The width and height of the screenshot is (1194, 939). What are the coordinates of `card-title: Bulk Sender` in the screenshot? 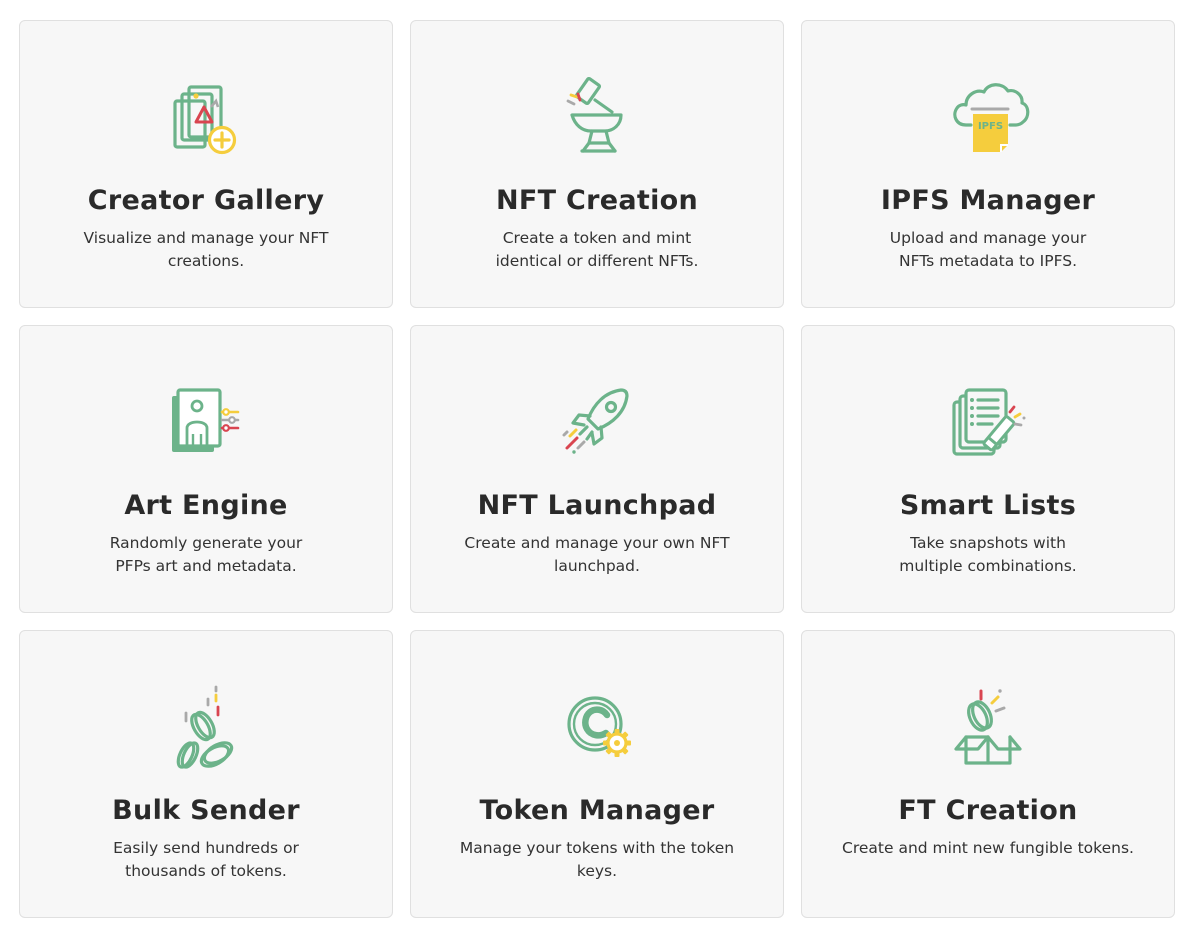 It's located at (206, 810).